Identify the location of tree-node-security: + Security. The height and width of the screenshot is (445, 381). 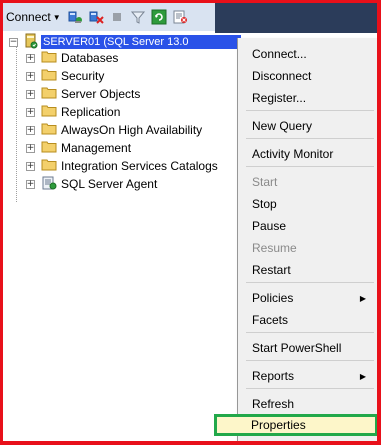
(65, 76).